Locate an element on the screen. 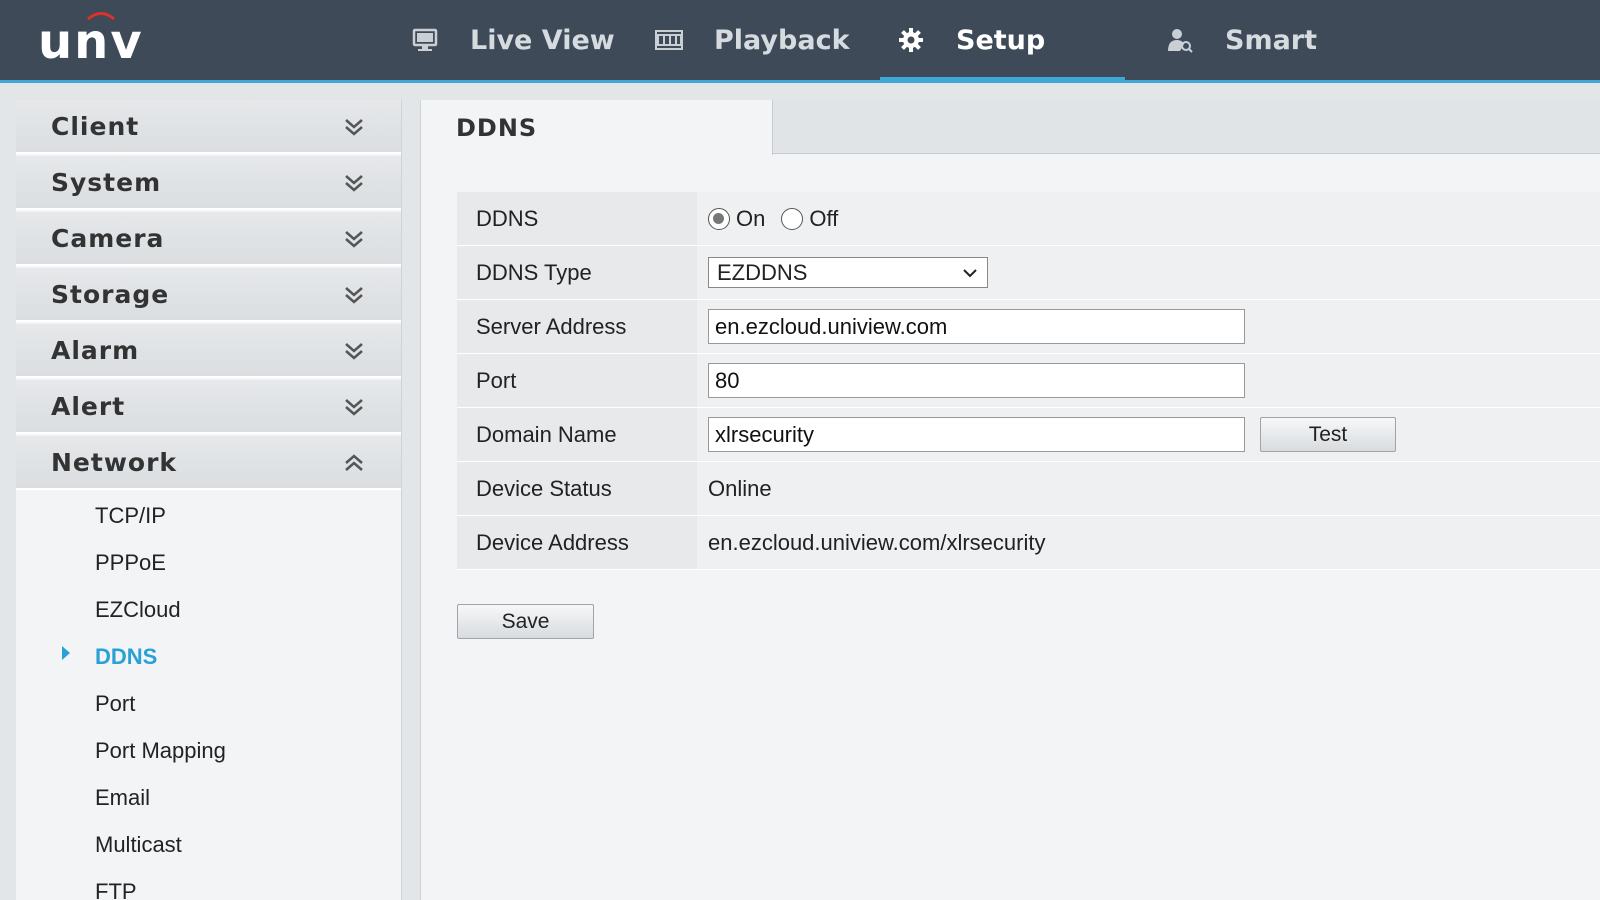 The width and height of the screenshot is (1600, 900). ddns-type-label: DDNS Type is located at coordinates (577, 272).